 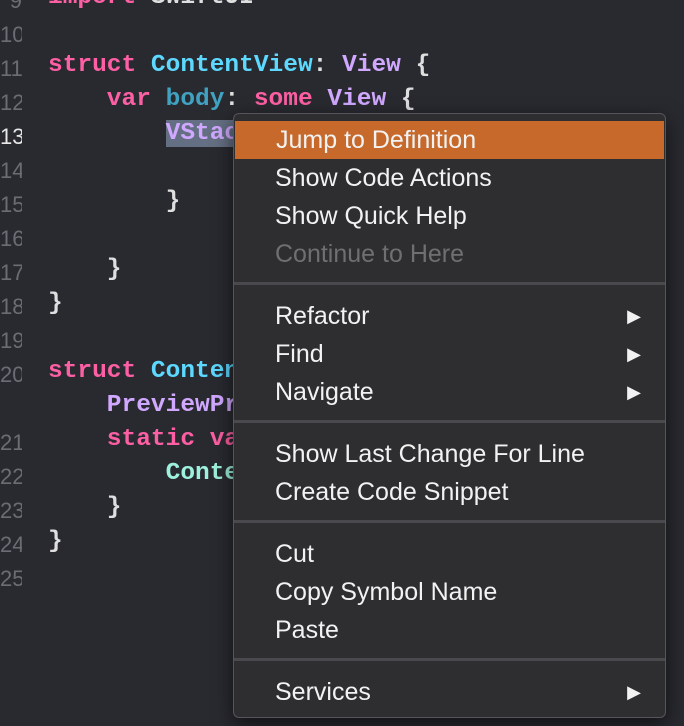 I want to click on menu-item-show-quick-help: Show Quick Help, so click(x=449, y=216).